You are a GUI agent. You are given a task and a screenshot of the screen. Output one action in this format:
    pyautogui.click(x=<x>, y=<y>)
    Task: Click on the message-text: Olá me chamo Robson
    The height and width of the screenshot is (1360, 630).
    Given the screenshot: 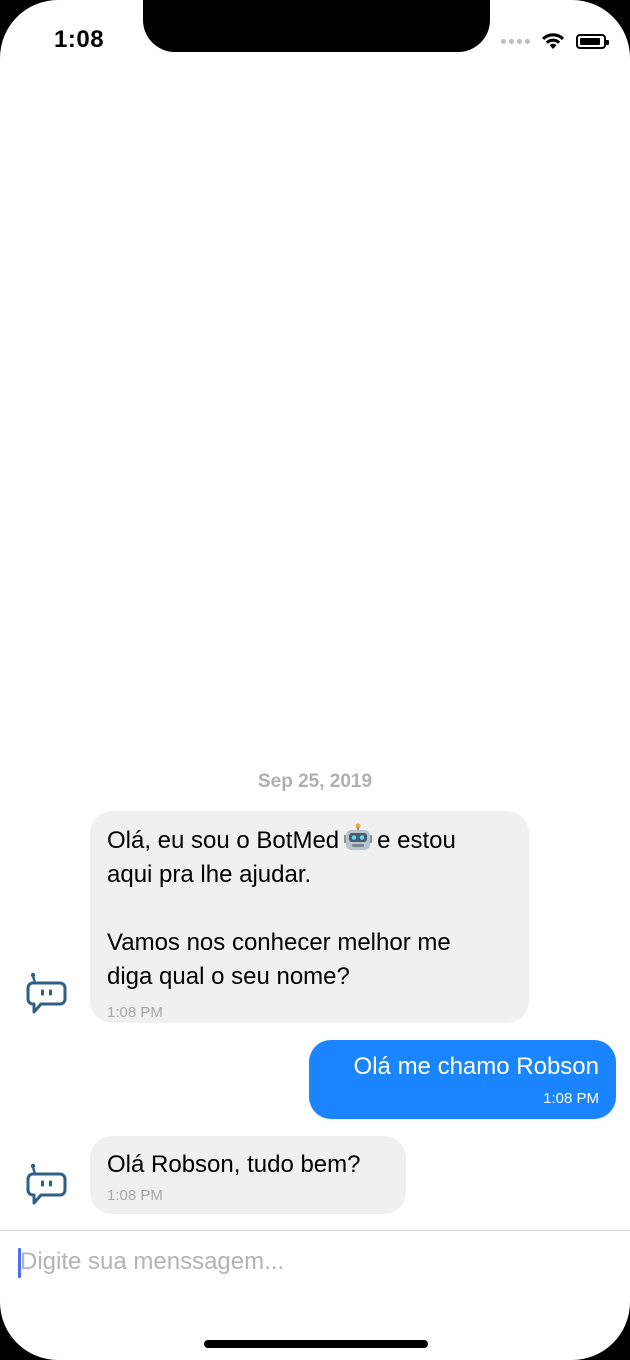 What is the action you would take?
    pyautogui.click(x=476, y=1066)
    